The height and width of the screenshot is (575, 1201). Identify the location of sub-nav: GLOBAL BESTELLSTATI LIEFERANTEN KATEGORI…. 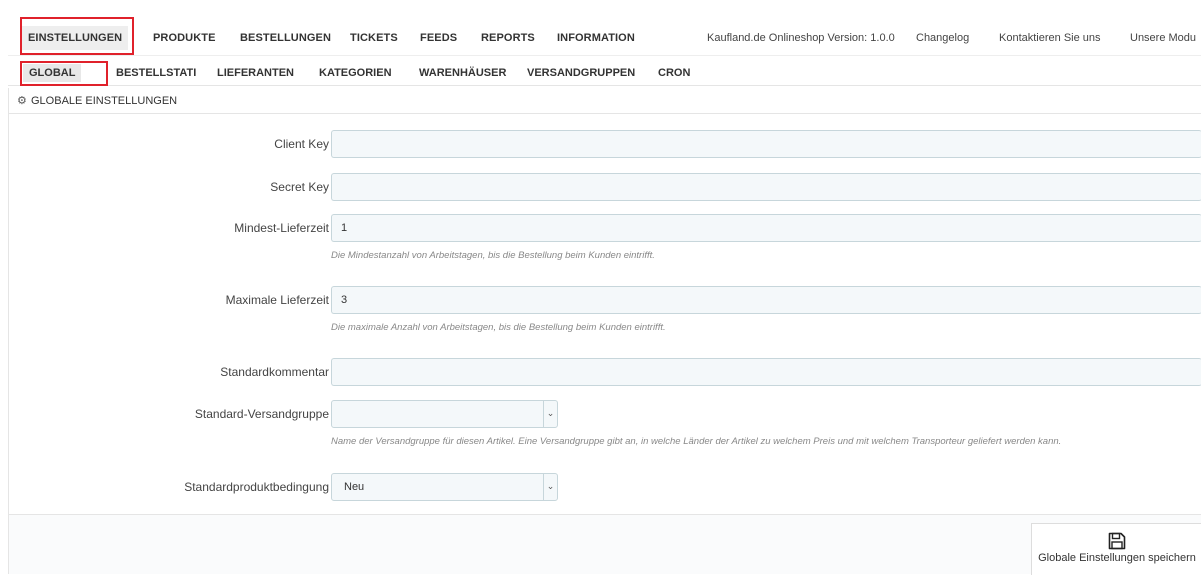
(604, 73).